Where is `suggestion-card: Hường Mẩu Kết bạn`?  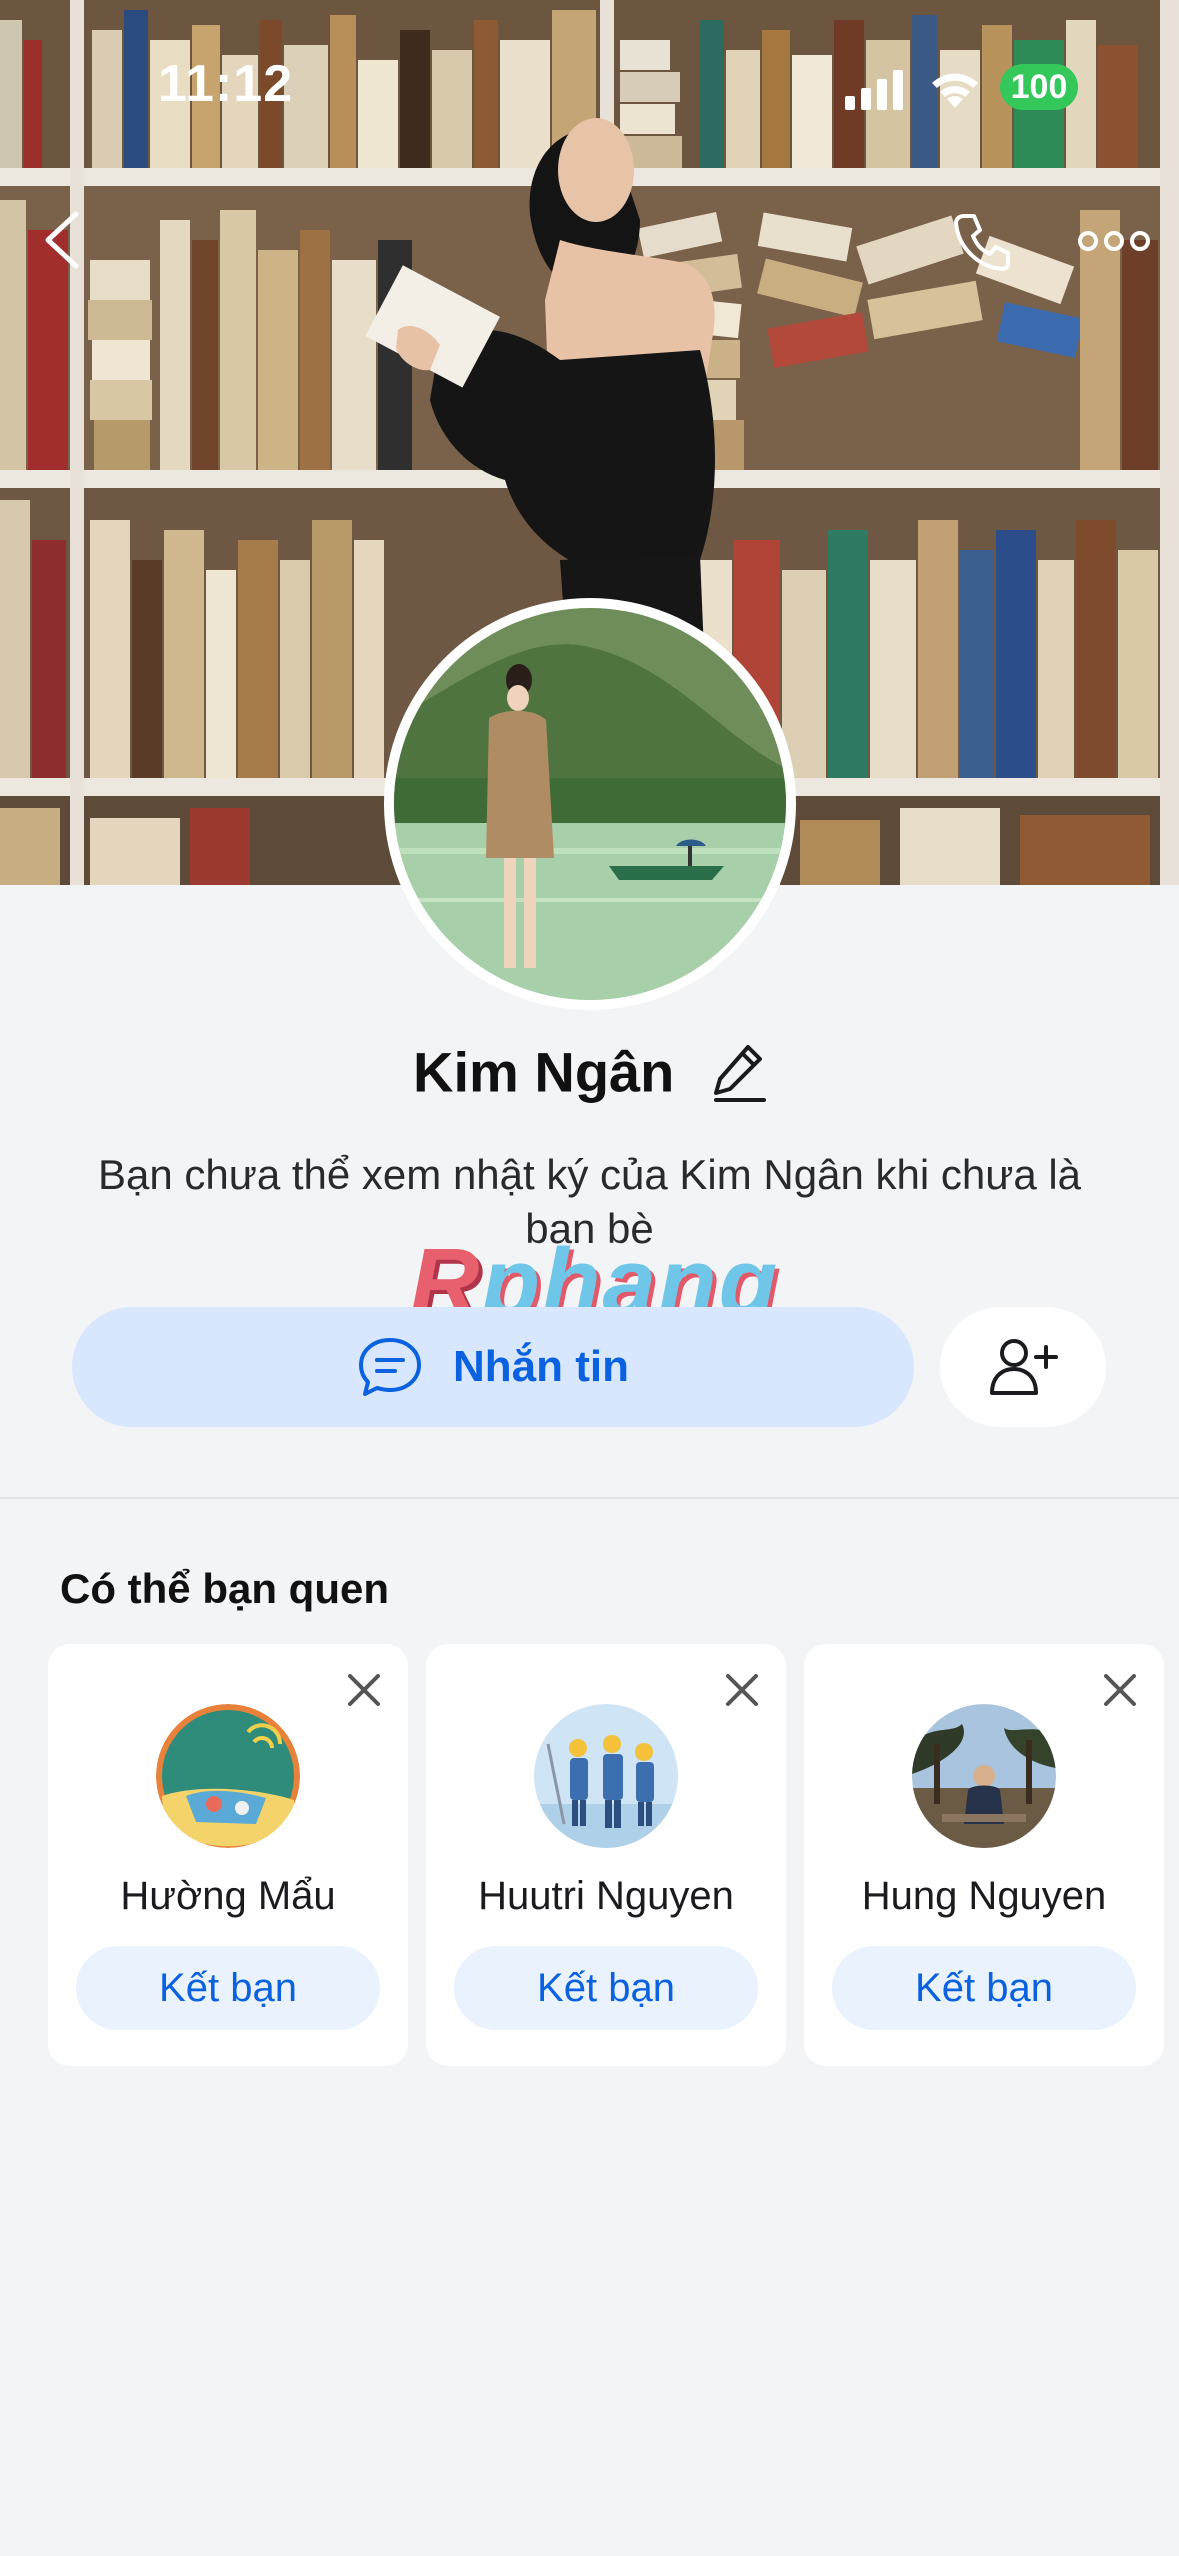 suggestion-card: Hường Mẩu Kết bạn is located at coordinates (228, 1855).